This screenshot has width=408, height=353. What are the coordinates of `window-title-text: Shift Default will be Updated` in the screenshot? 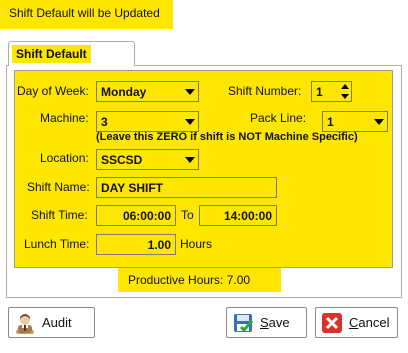 It's located at (84, 13).